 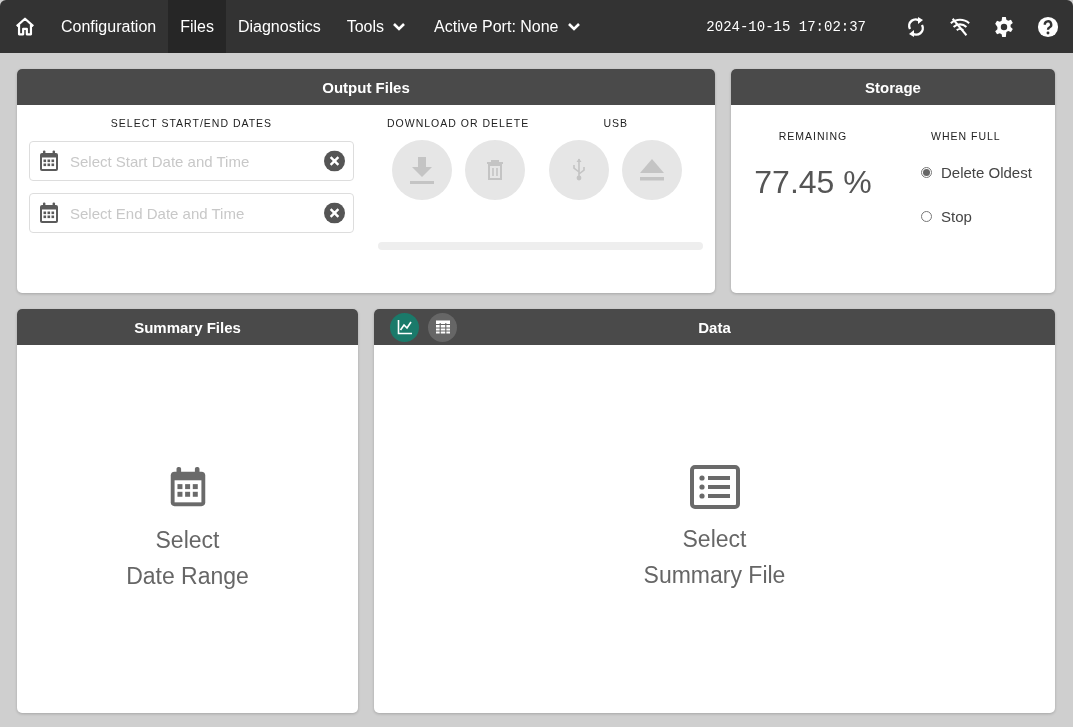 I want to click on line-chart-icon, so click(x=404, y=327).